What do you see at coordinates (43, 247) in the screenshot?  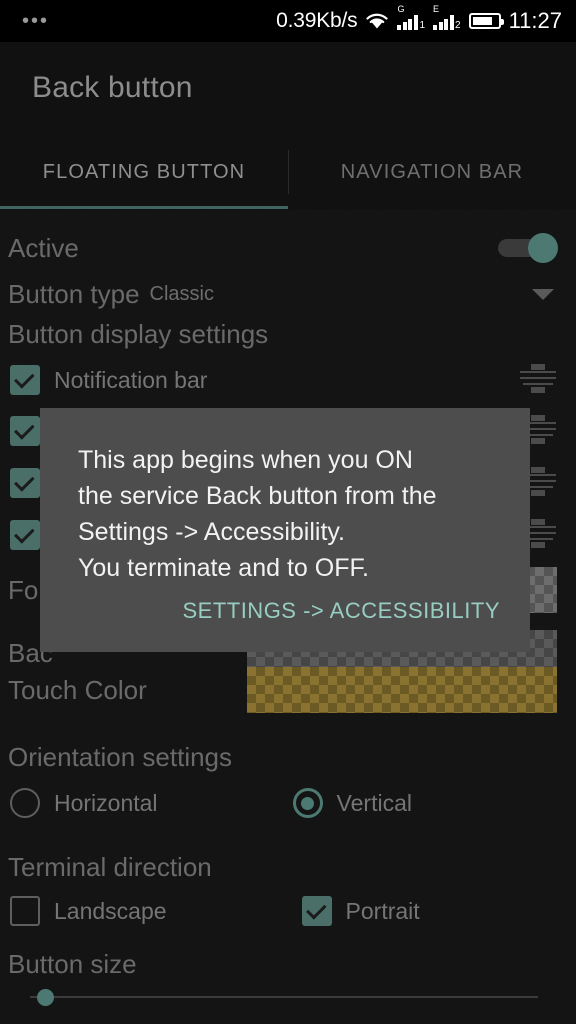 I see `active-label: Active` at bounding box center [43, 247].